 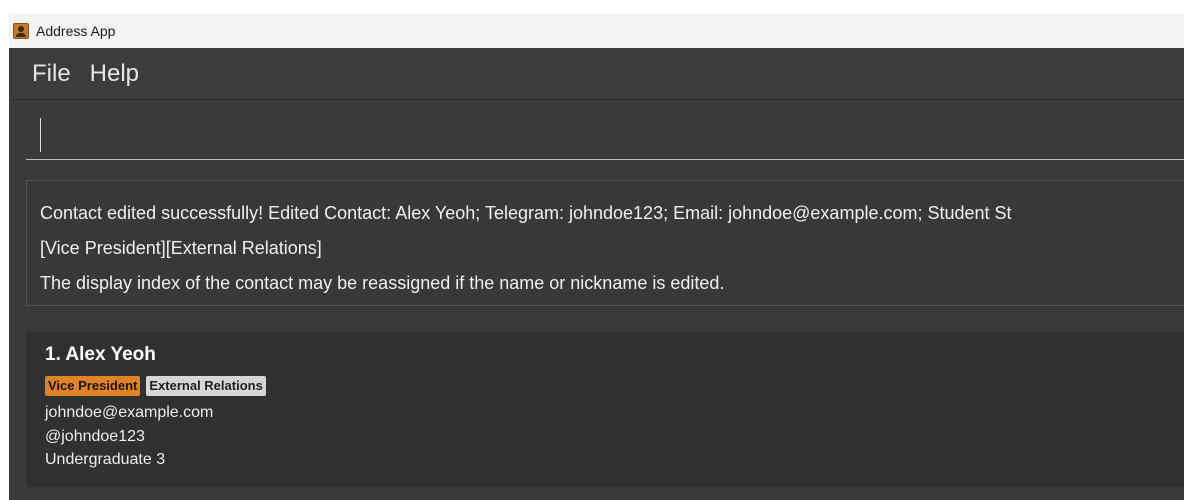 What do you see at coordinates (105, 459) in the screenshot?
I see `contact-student-status: Undergraduate 3` at bounding box center [105, 459].